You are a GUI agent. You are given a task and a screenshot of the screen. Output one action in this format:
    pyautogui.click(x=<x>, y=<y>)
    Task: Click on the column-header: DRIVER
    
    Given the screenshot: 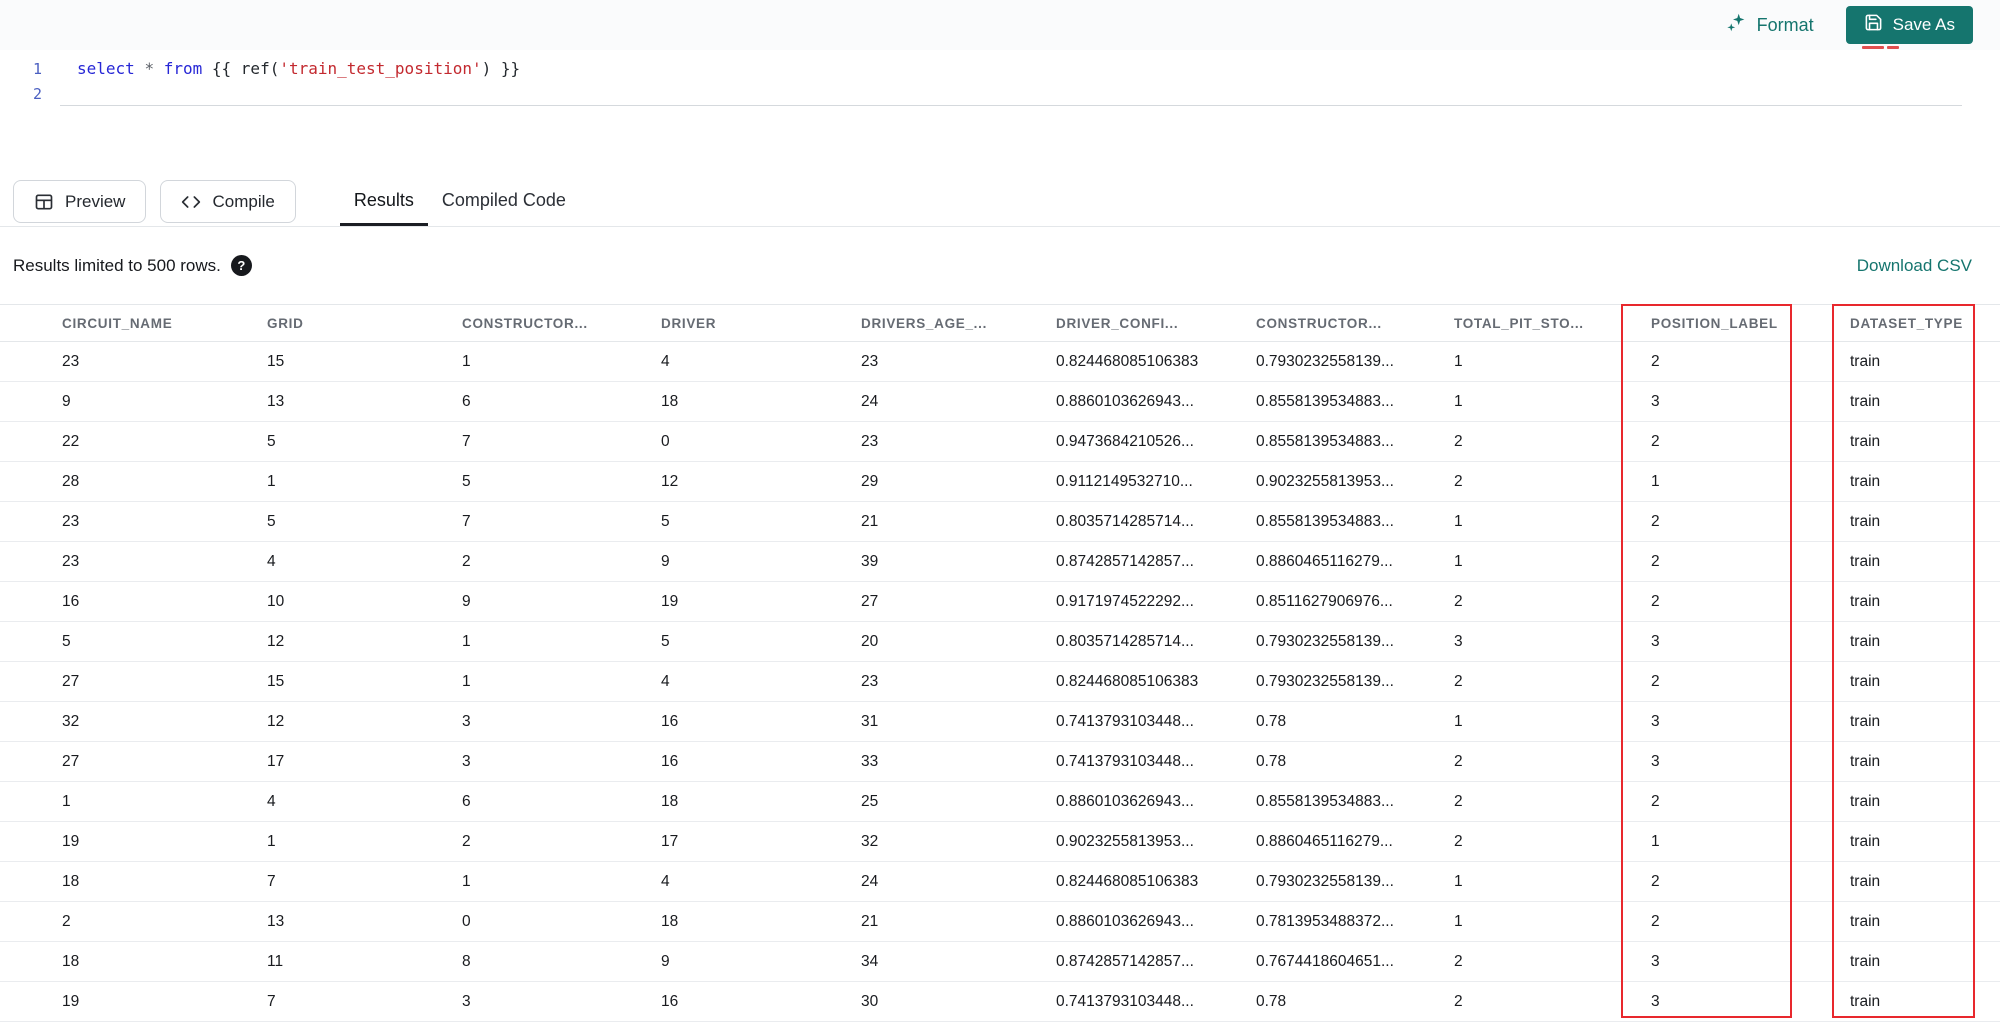 What is the action you would take?
    pyautogui.click(x=761, y=323)
    